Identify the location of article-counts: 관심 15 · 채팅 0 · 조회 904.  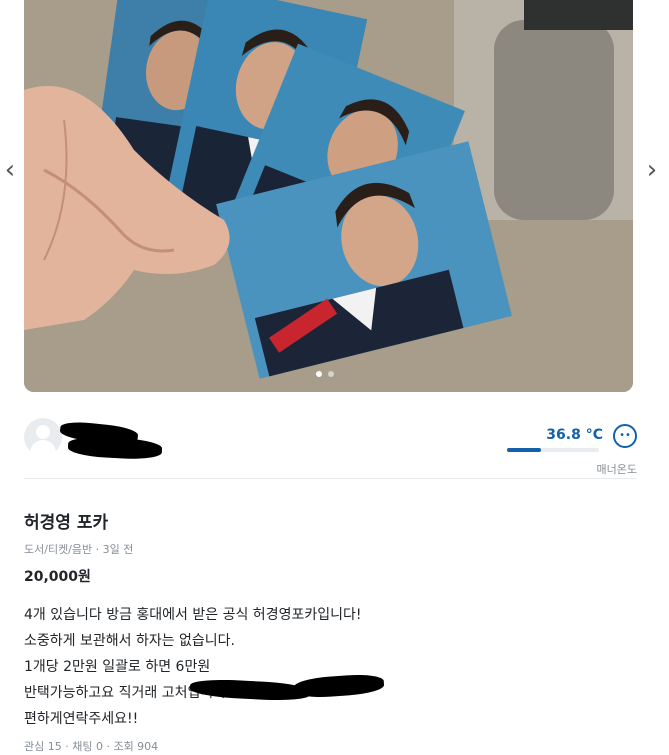
(91, 746).